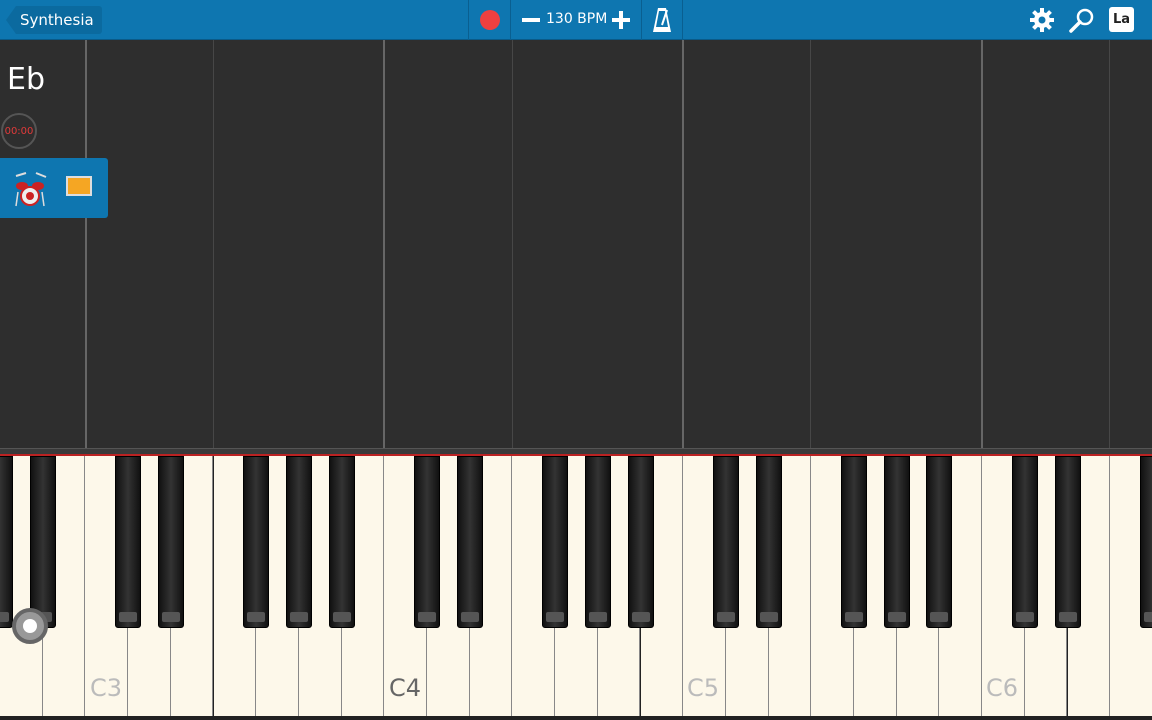  What do you see at coordinates (30, 626) in the screenshot?
I see `keyboard-scroll-handle` at bounding box center [30, 626].